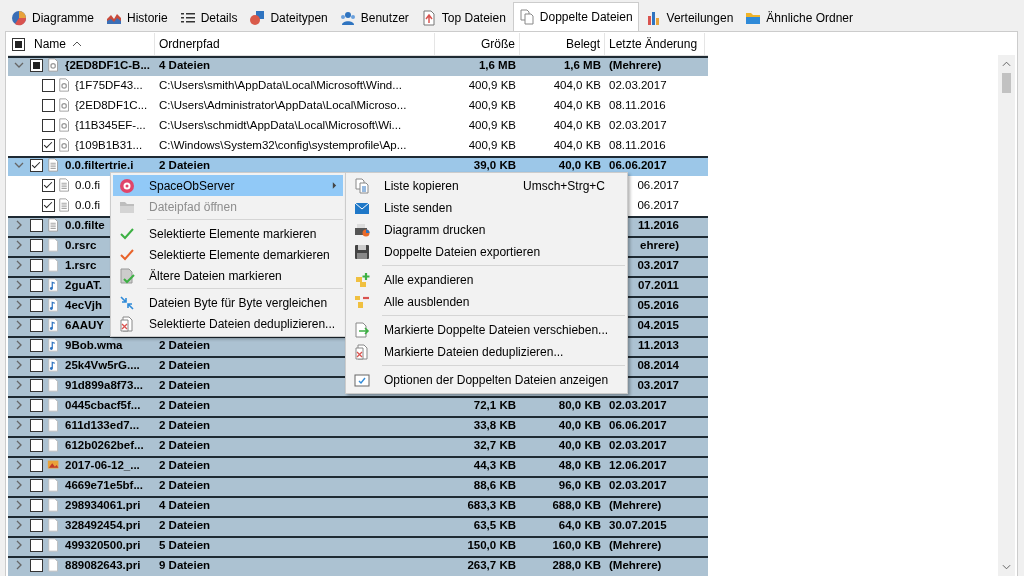  What do you see at coordinates (491, 565) in the screenshot?
I see `table-cell: 263,7 KB` at bounding box center [491, 565].